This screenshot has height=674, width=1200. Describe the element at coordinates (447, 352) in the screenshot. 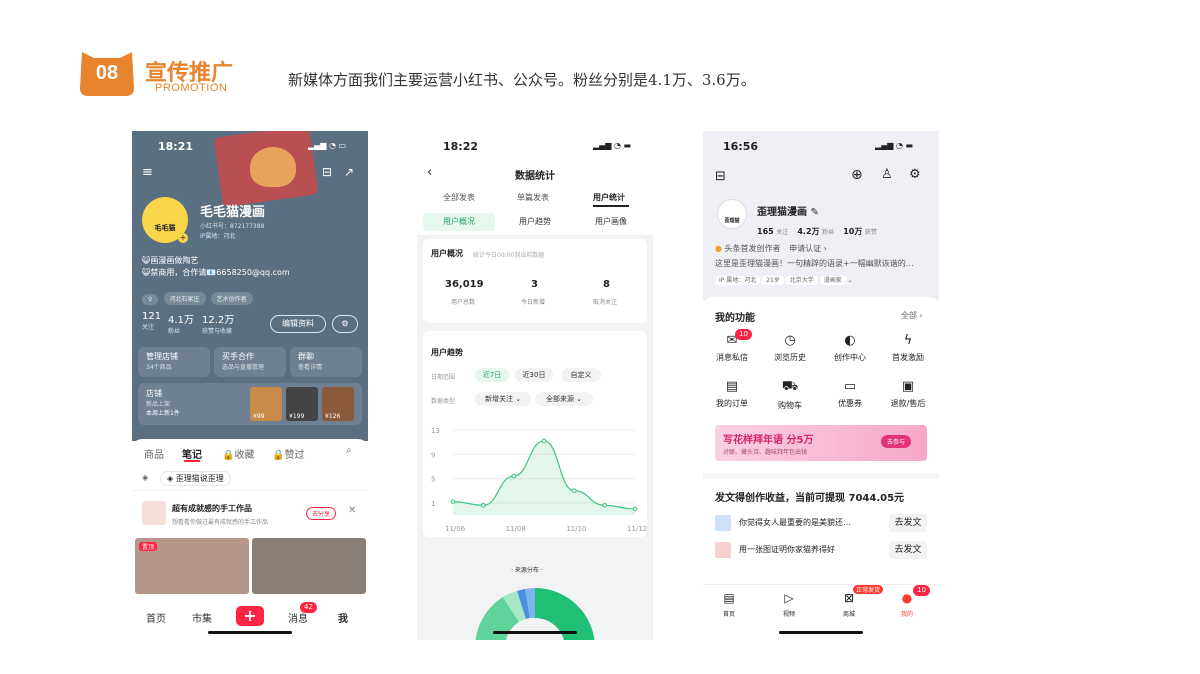

I see `trend-title: 用户趋势` at that location.